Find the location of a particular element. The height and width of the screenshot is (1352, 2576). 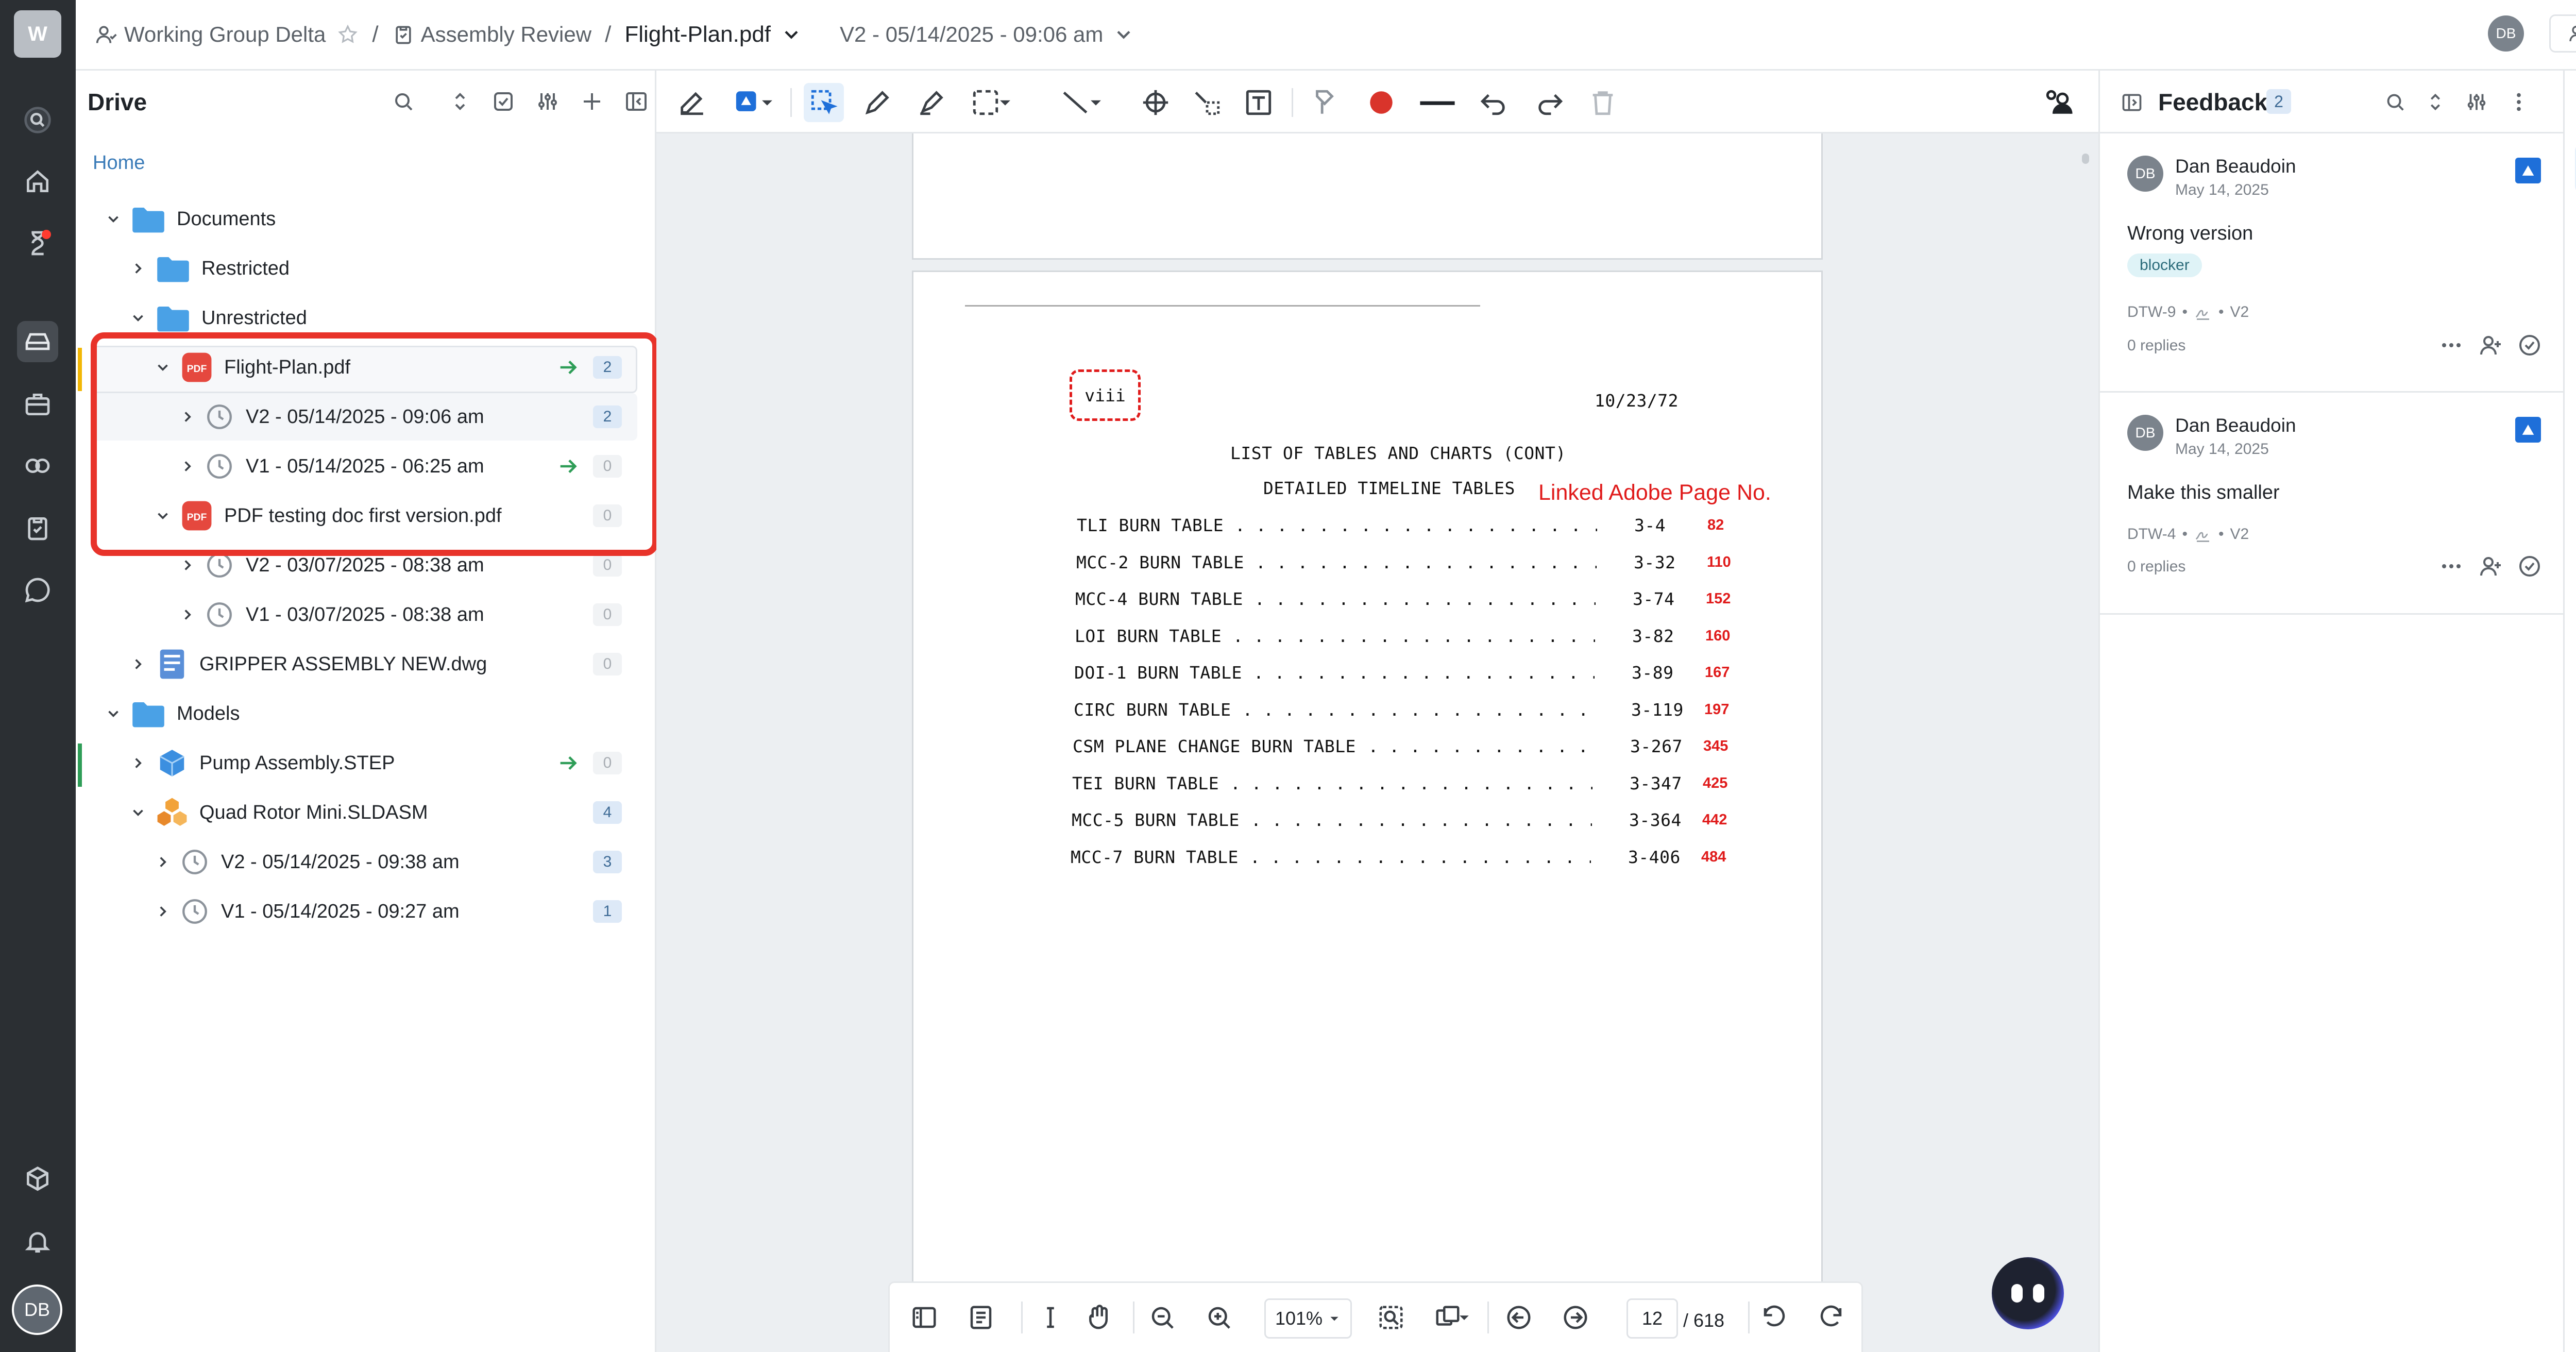

plus-icon is located at coordinates (592, 101).